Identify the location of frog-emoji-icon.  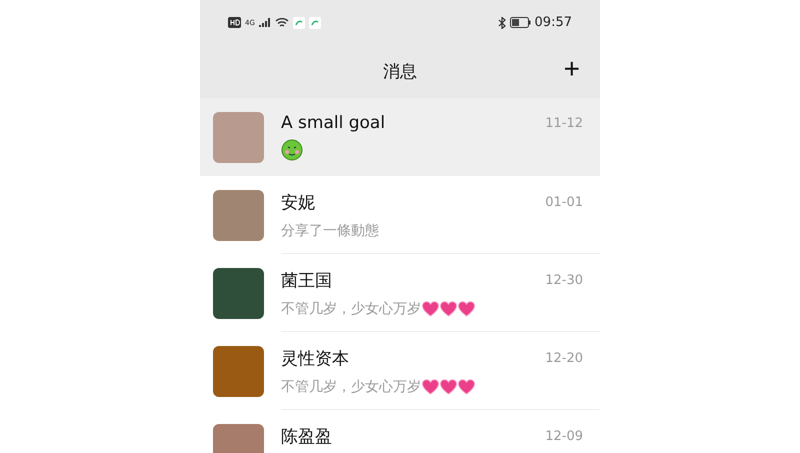
(292, 150).